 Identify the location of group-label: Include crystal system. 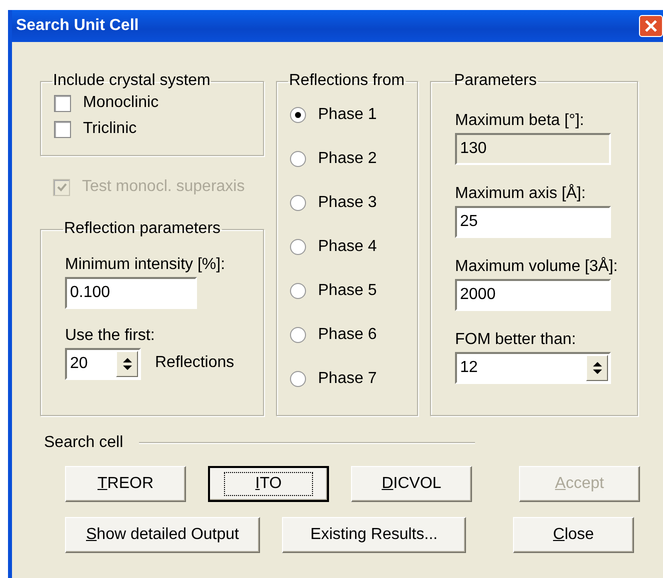
(132, 81).